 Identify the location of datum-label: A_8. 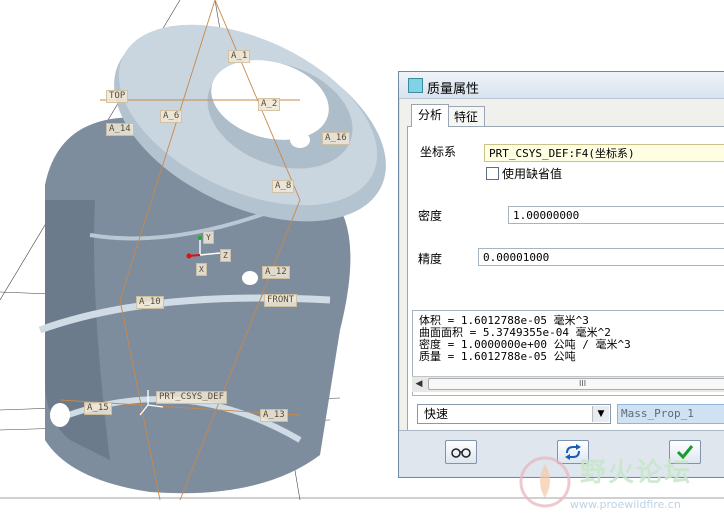
(283, 186).